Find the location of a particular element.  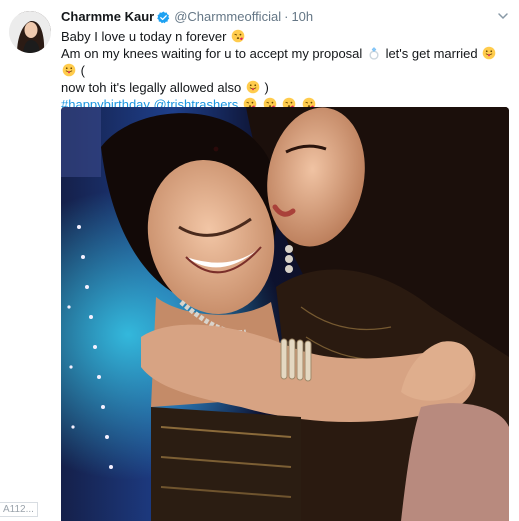

face-blowing-kiss-emoji-icon is located at coordinates (238, 36).